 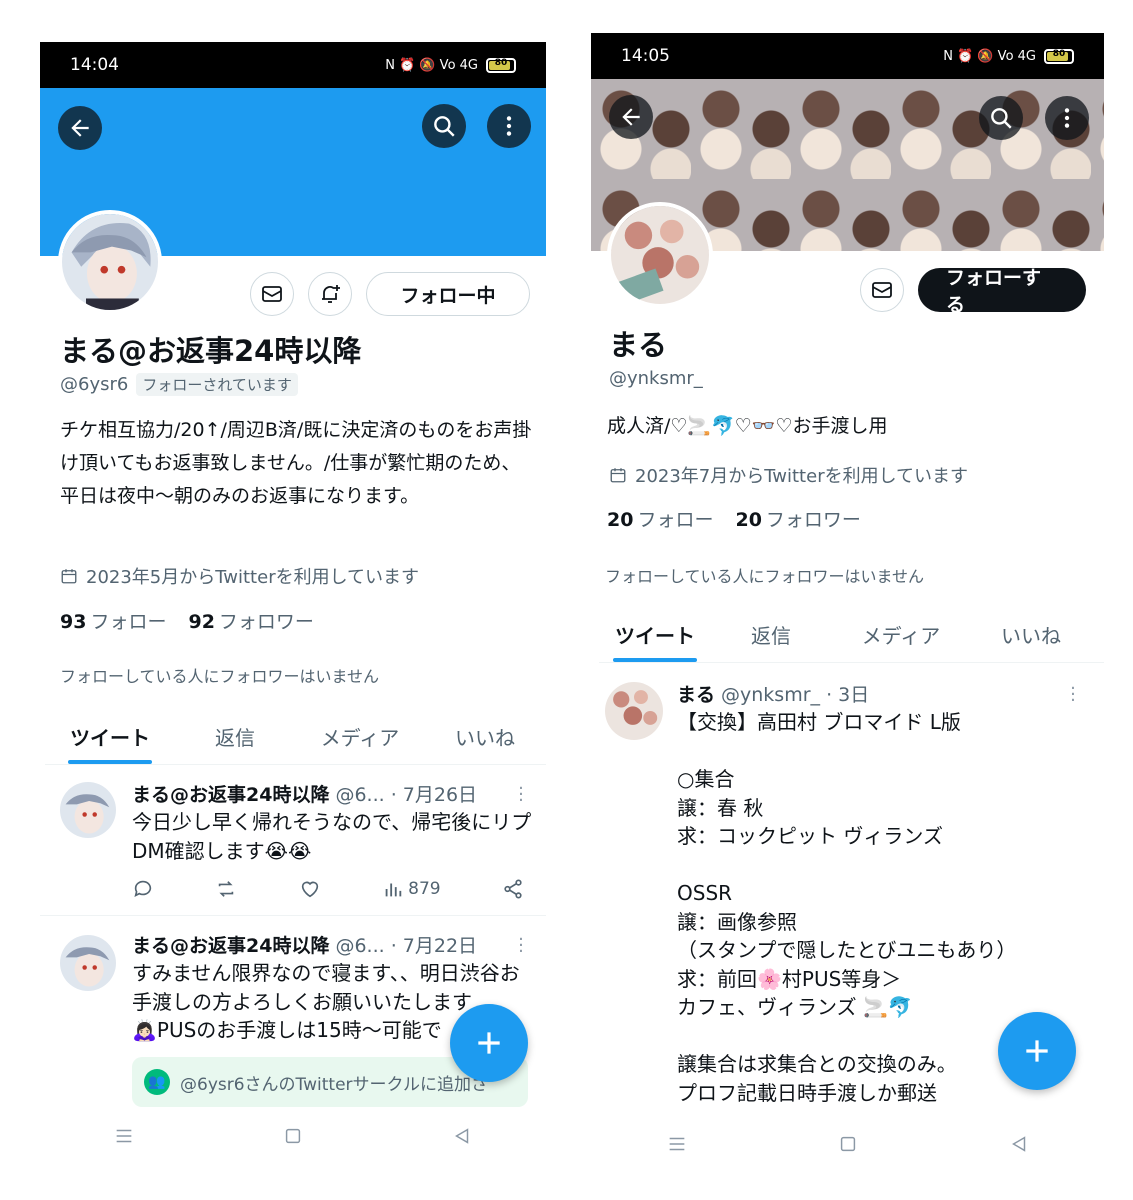 What do you see at coordinates (332, 836) in the screenshot?
I see `tweet-text: 今日少し早く帰れそうなので、帰宅後にリプDM確認します😭😭` at bounding box center [332, 836].